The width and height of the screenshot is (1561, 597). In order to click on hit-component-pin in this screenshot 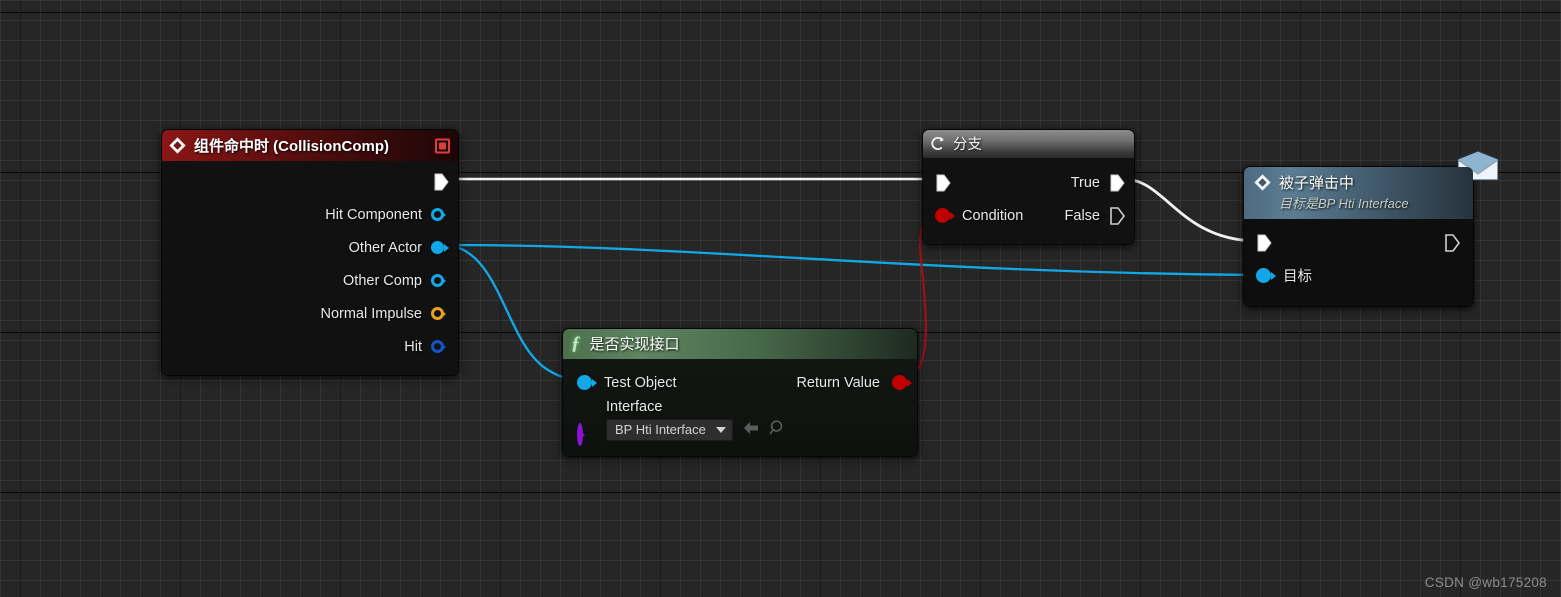, I will do `click(437, 214)`.